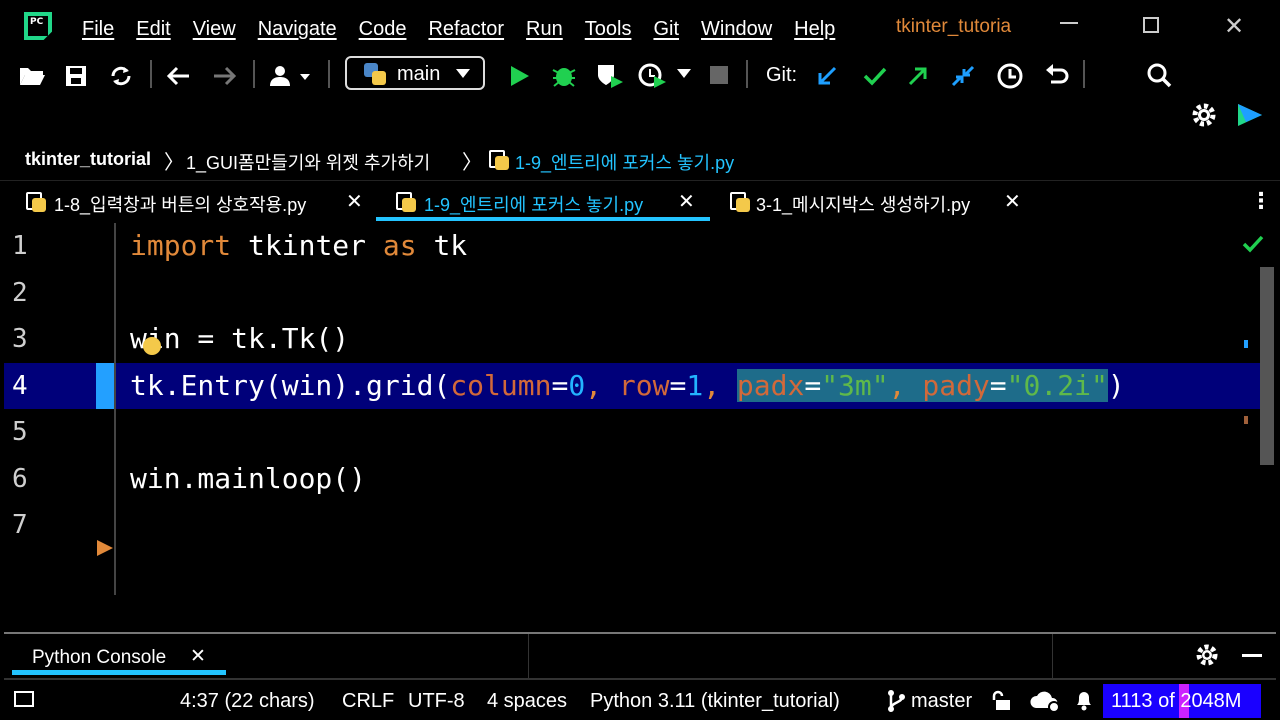 The image size is (1280, 720). What do you see at coordinates (179, 76) in the screenshot?
I see `back-arrow-icon` at bounding box center [179, 76].